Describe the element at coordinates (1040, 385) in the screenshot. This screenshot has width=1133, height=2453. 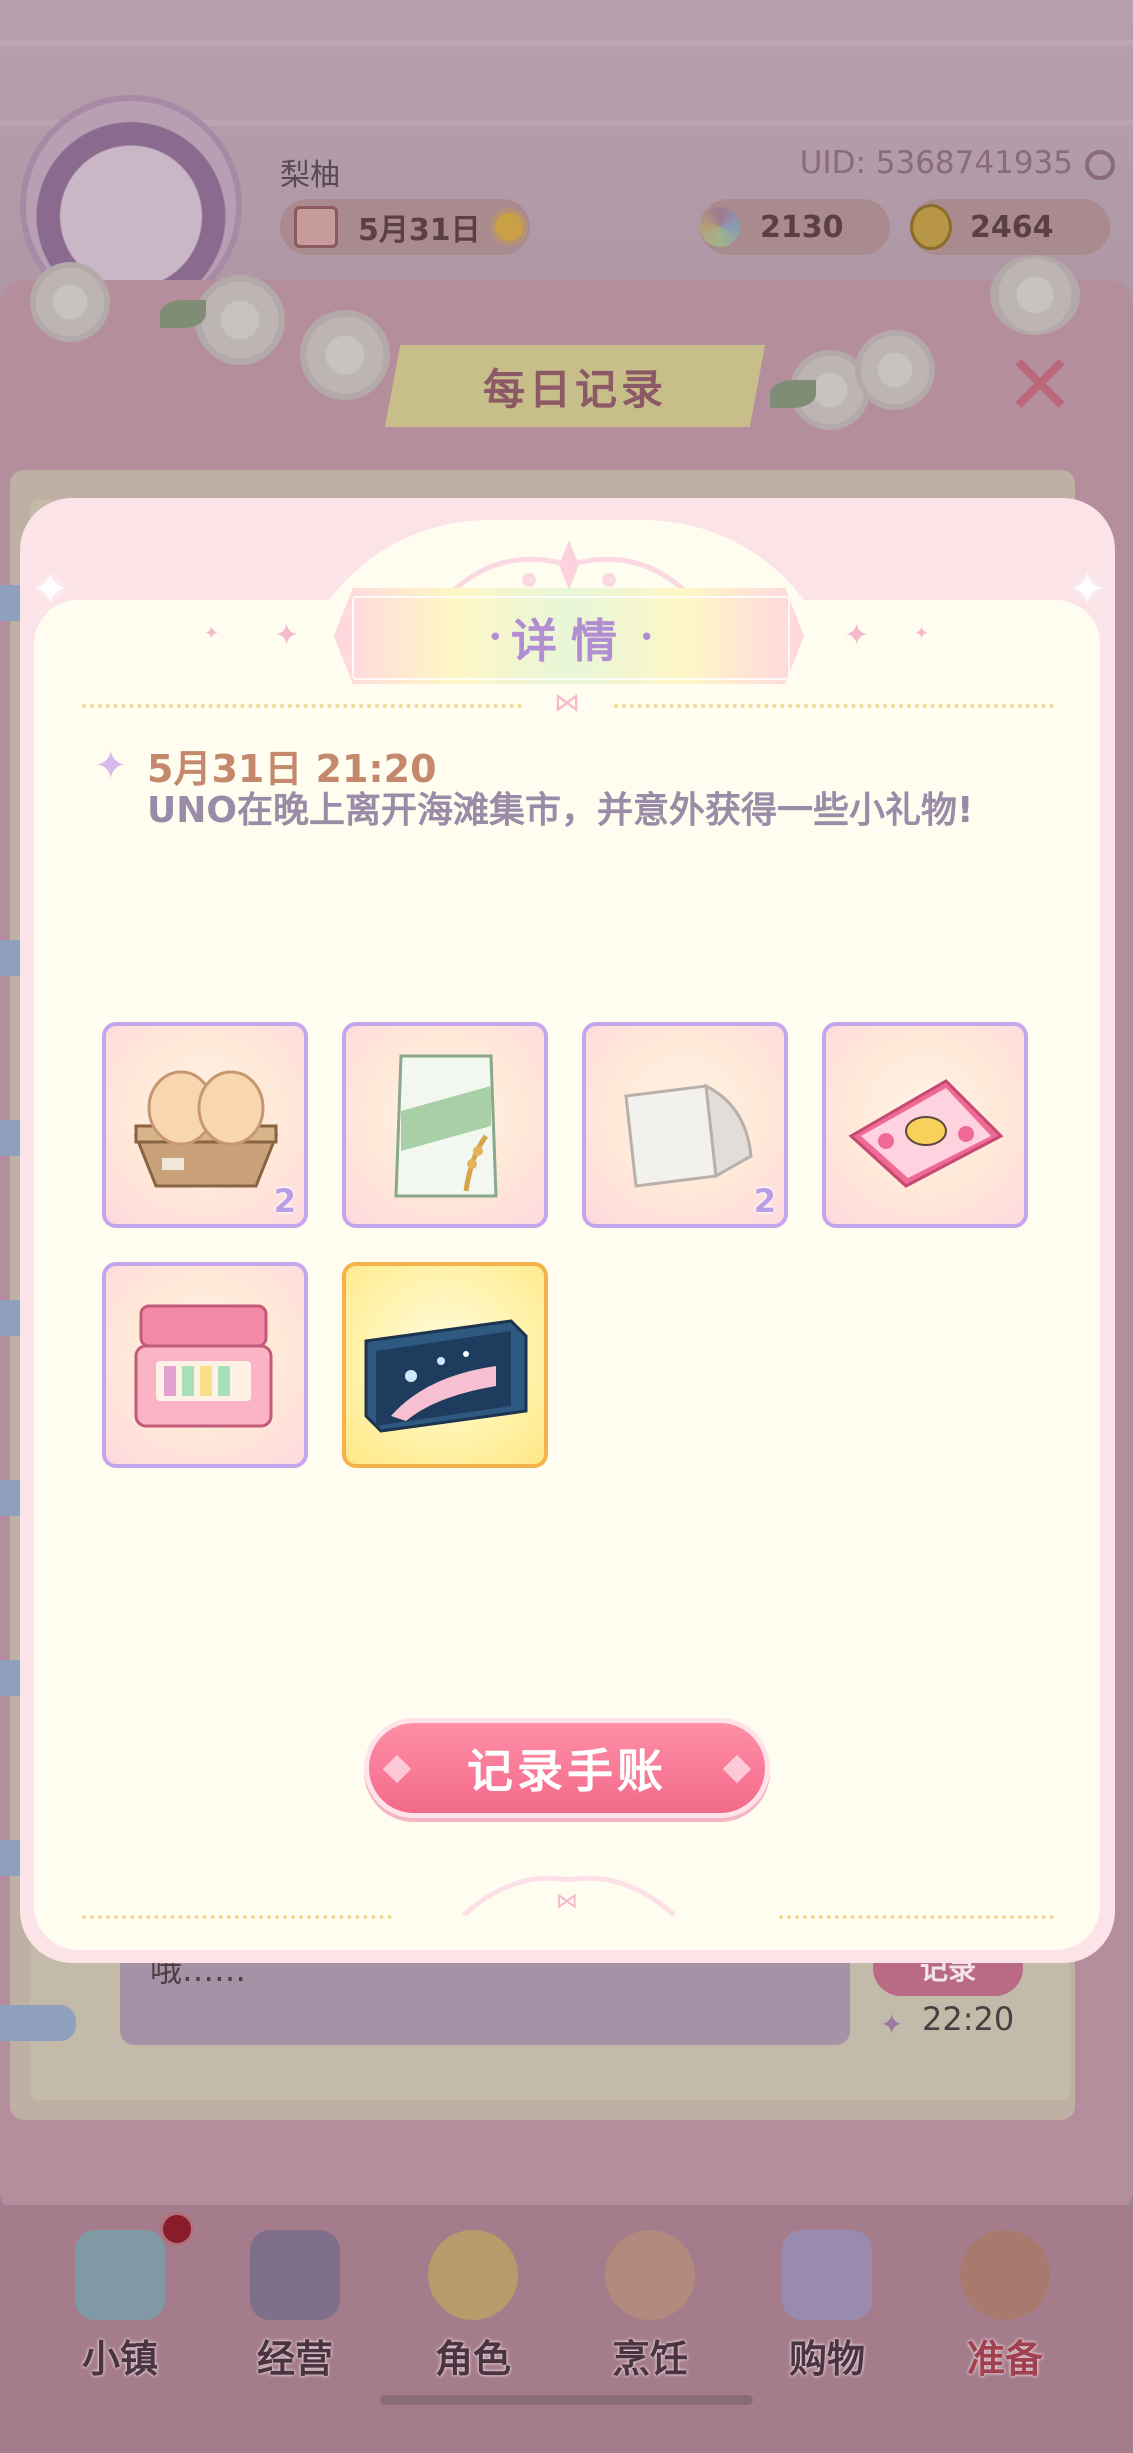
I see `close-icon: ✕` at that location.